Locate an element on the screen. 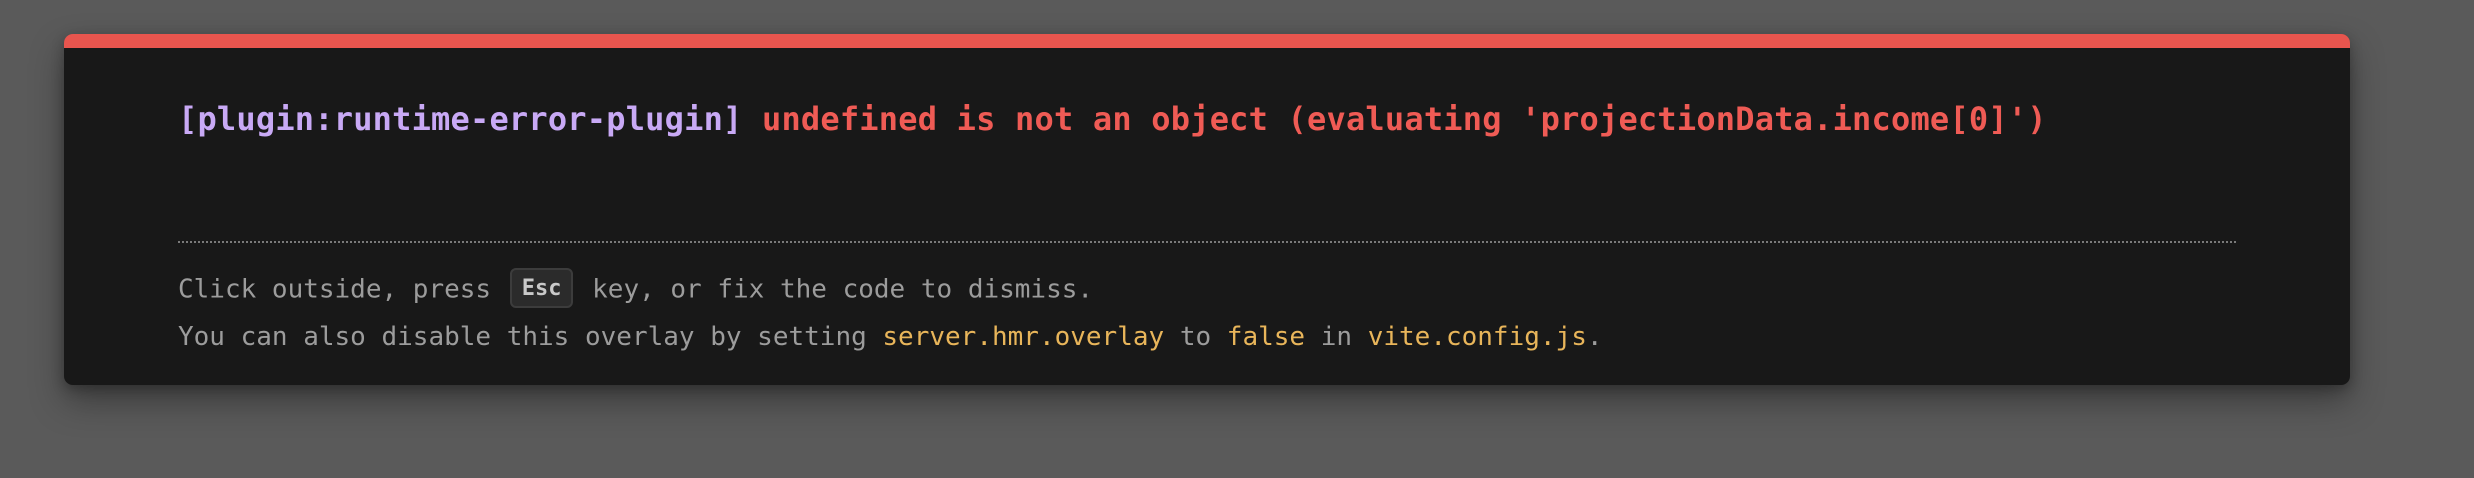 The height and width of the screenshot is (478, 2474). false-value-code: false is located at coordinates (1266, 337).